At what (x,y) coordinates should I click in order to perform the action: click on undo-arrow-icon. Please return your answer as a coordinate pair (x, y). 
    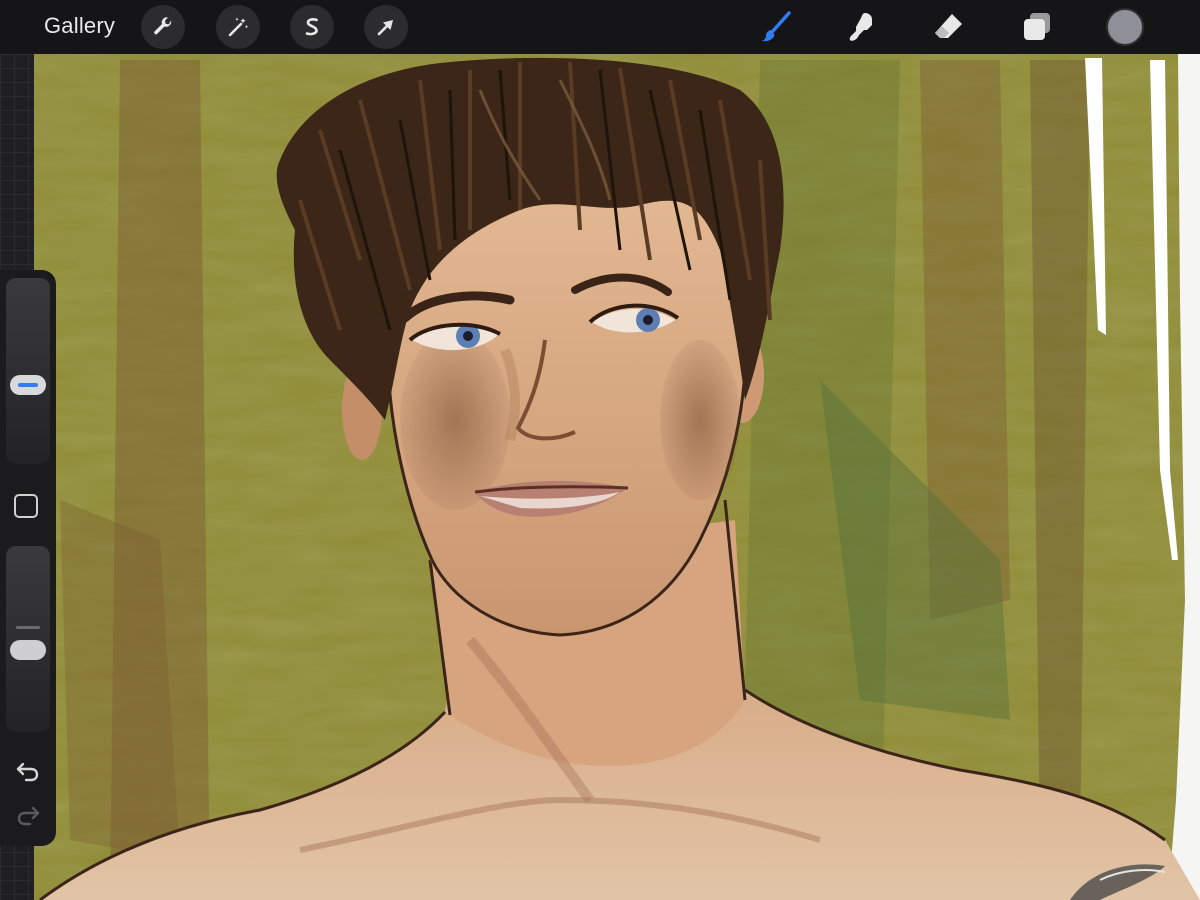
    Looking at the image, I should click on (28, 772).